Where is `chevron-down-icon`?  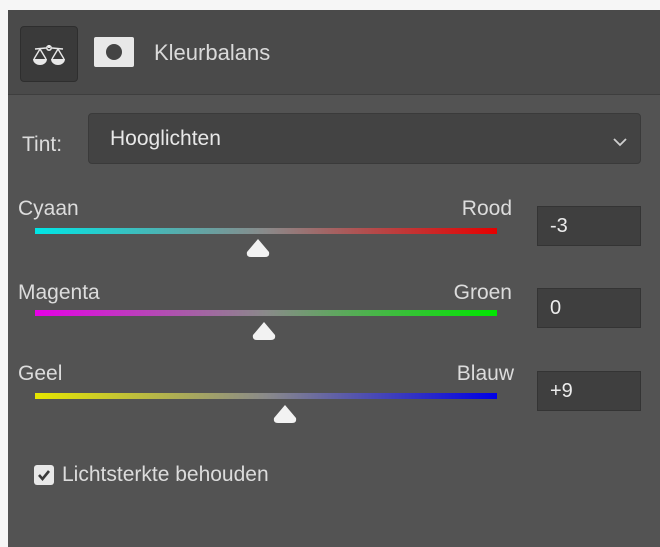
chevron-down-icon is located at coordinates (620, 143).